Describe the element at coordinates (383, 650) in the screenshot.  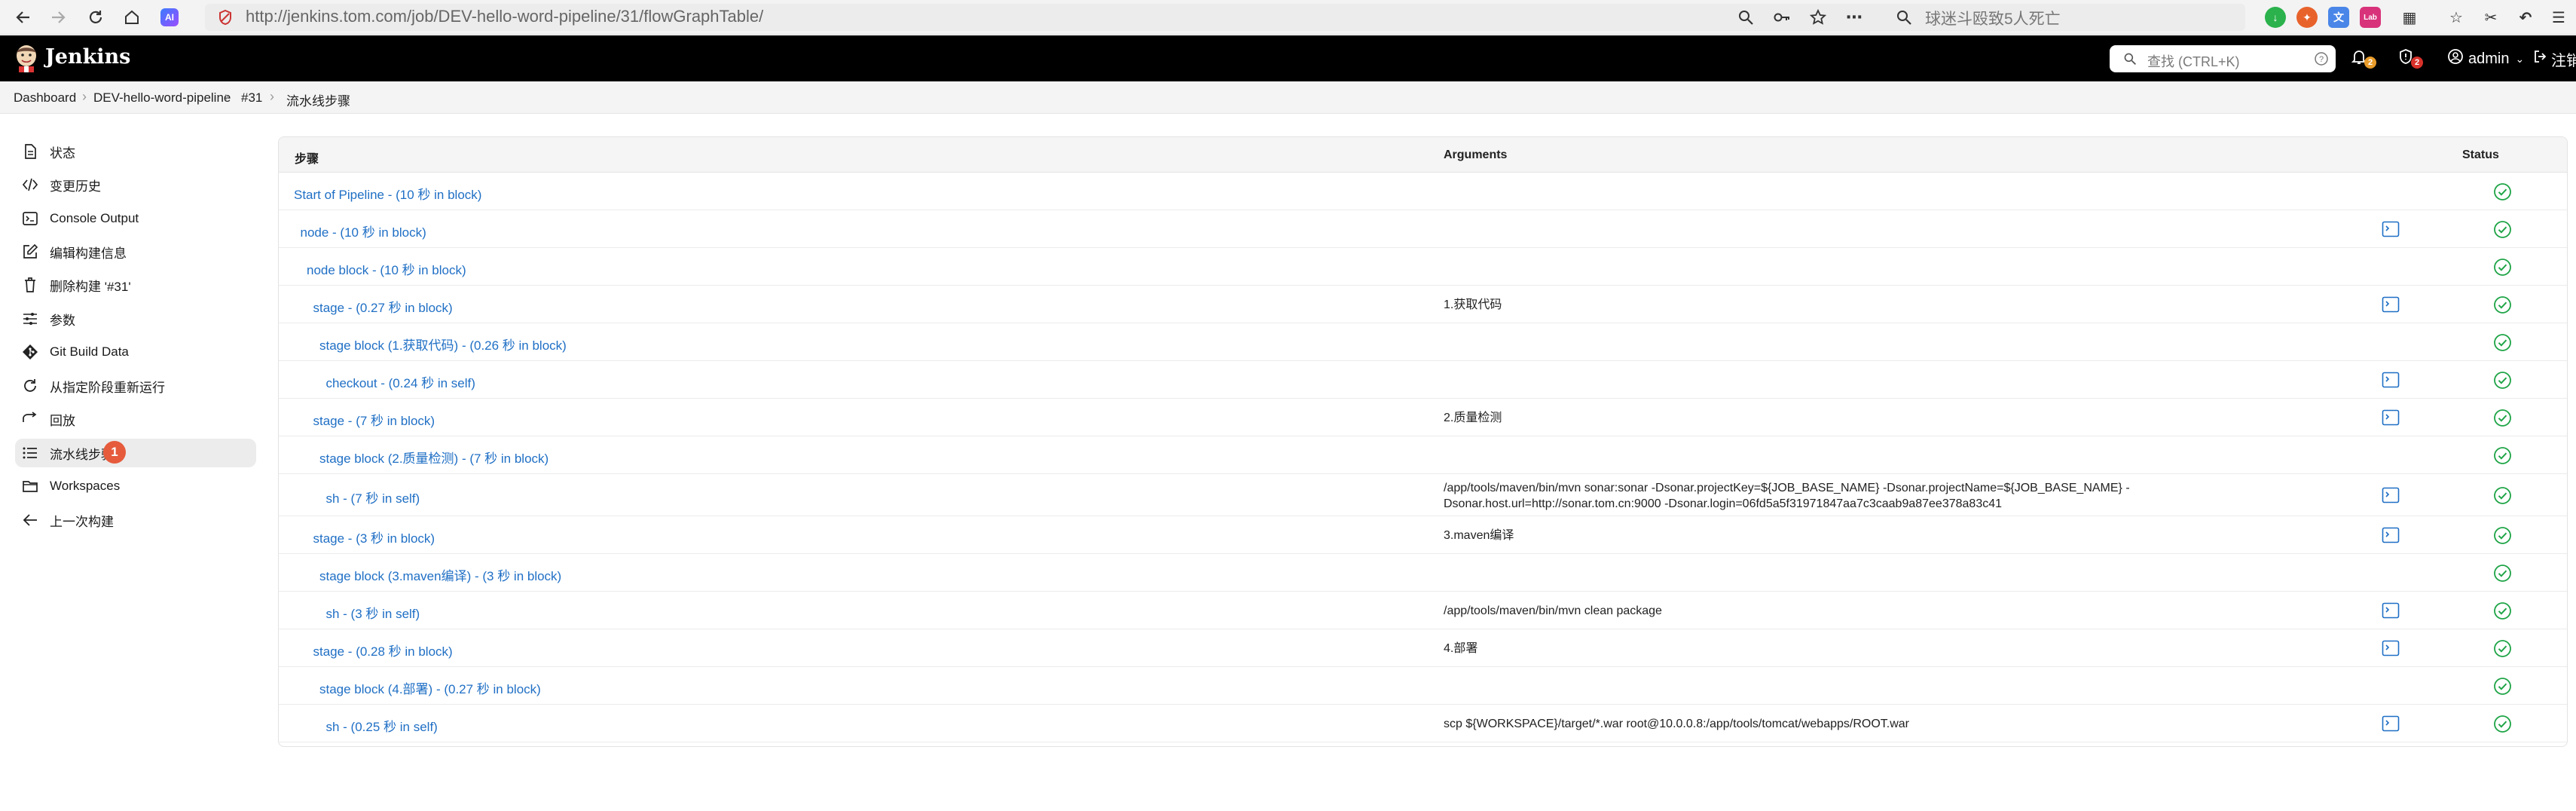
I see `step-link: stage - (0.28 秒 in block)` at that location.